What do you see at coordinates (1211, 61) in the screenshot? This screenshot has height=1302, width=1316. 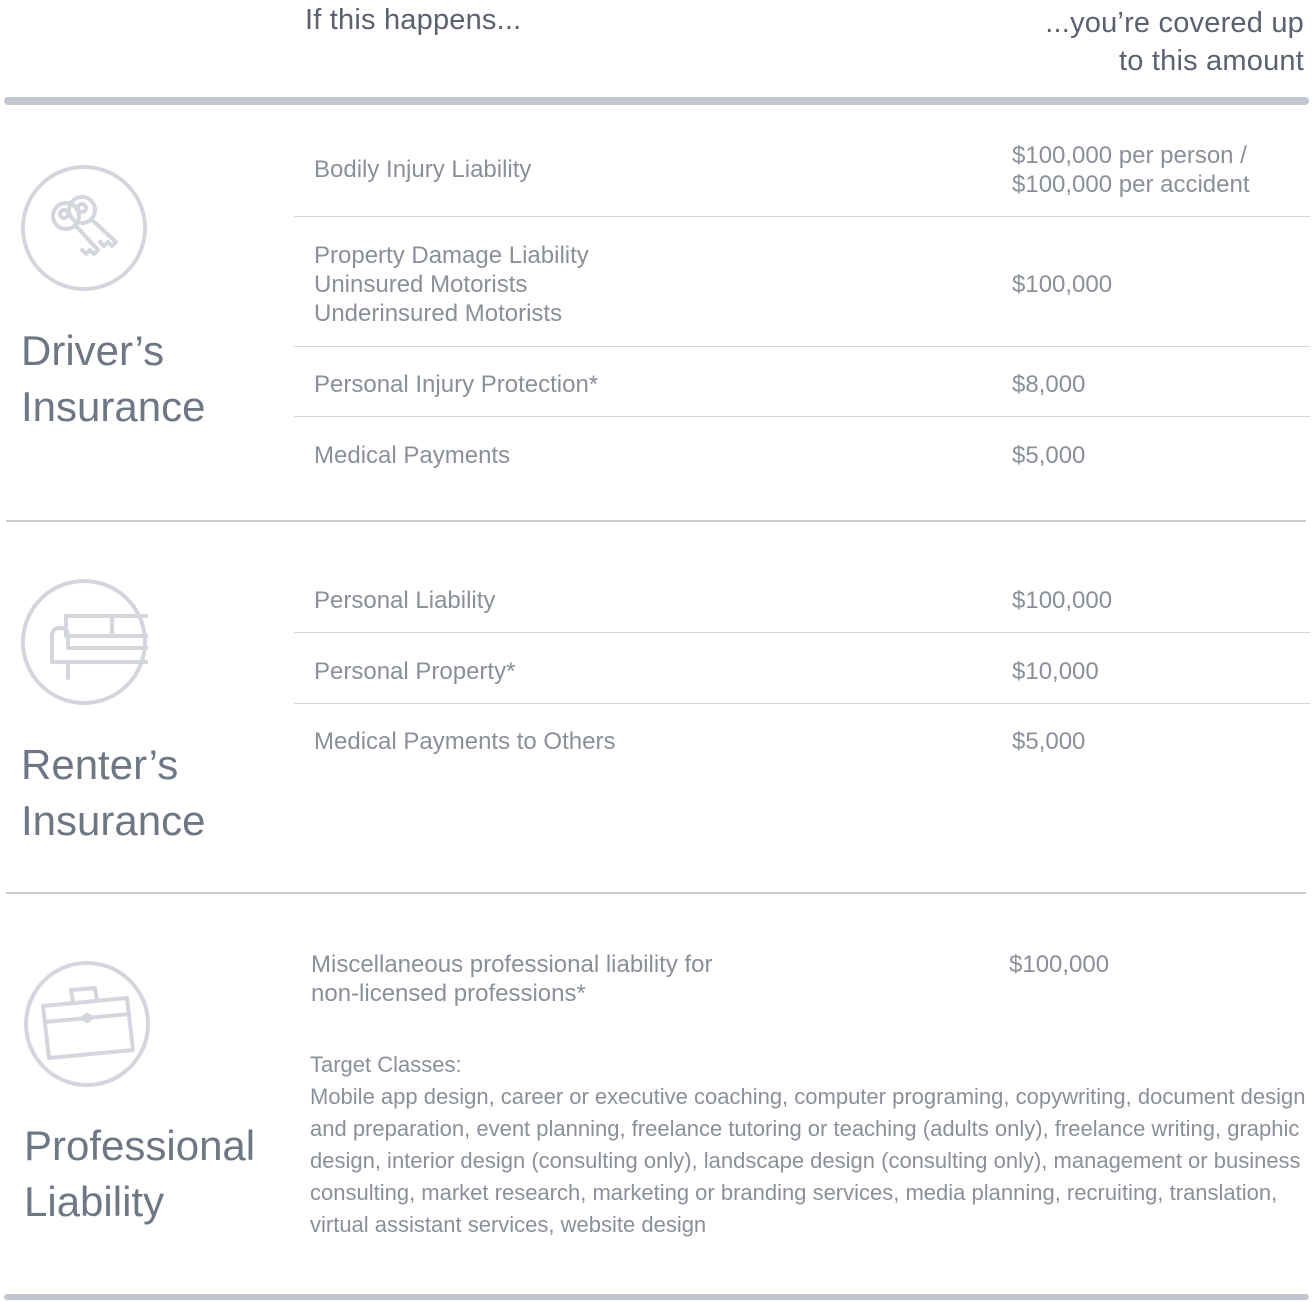 I see `column-header-right-line2: to this amount` at bounding box center [1211, 61].